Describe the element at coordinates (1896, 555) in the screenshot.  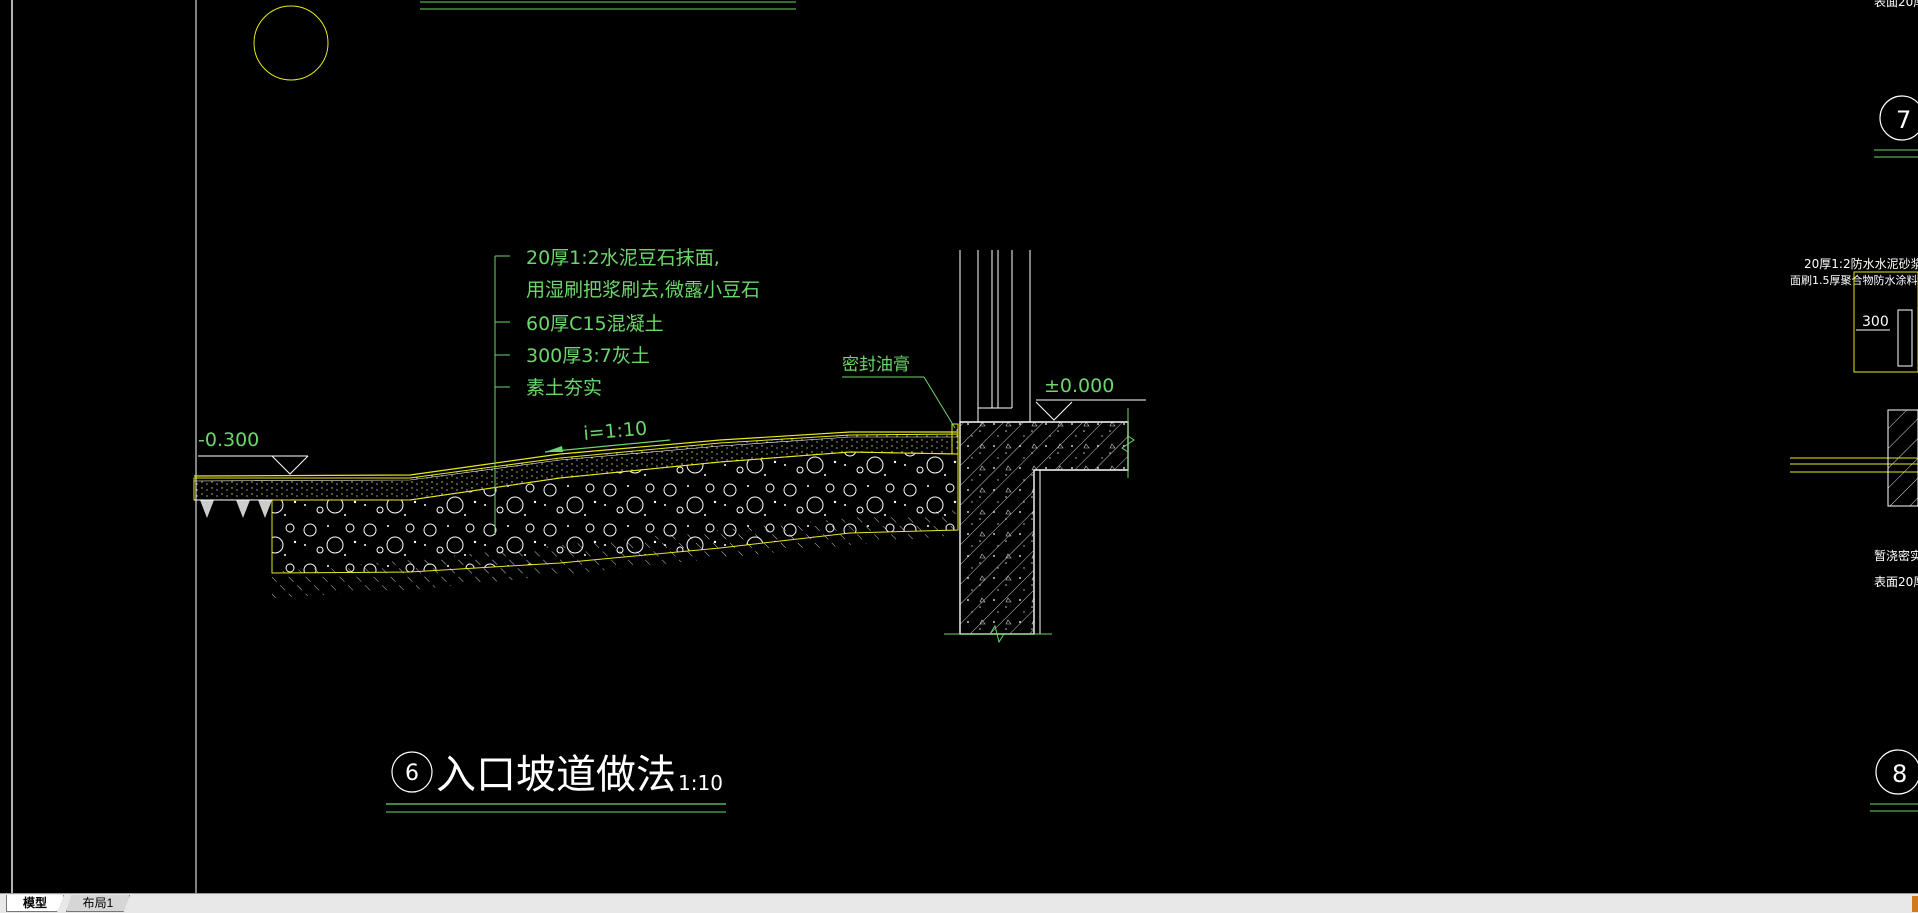
I see `right-note-3: 暂浇密实混凝` at that location.